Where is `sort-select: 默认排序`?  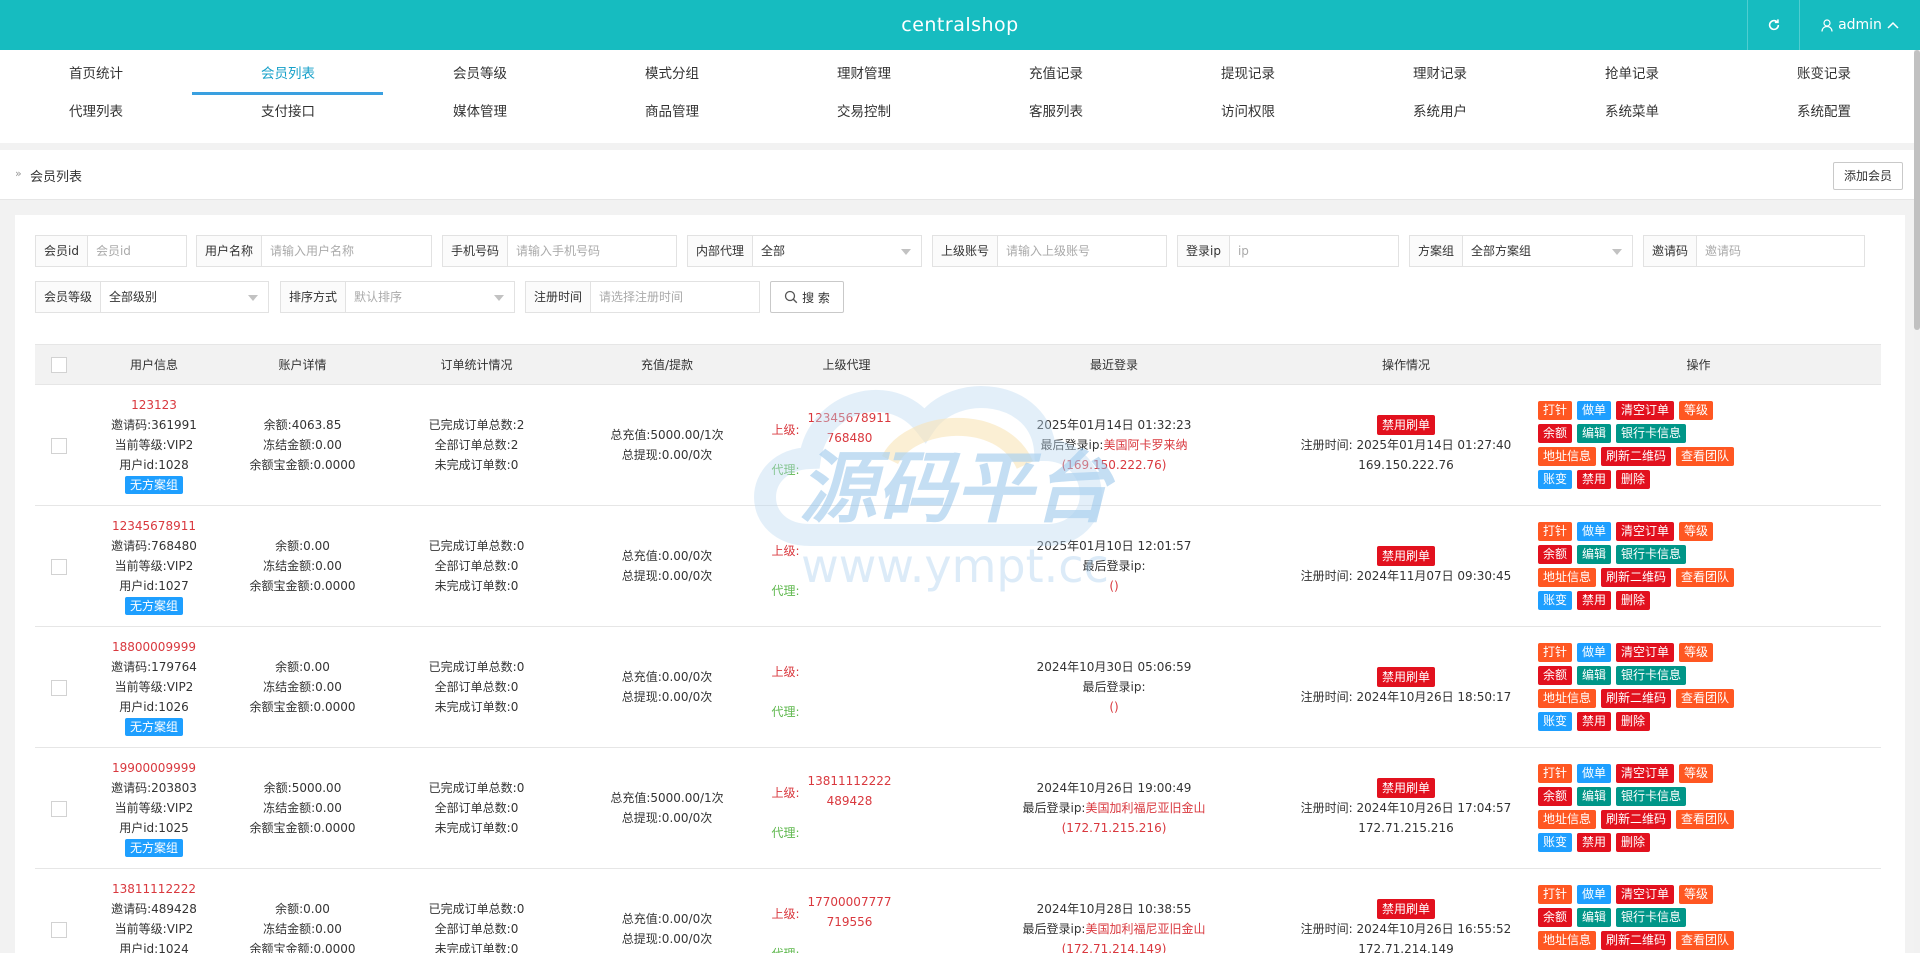 sort-select: 默认排序 is located at coordinates (430, 297).